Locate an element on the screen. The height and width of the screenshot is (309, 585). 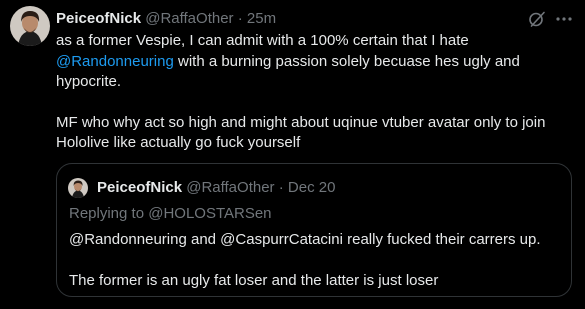
replying-to-label: Replying to @HOLOSTARSen is located at coordinates (170, 213).